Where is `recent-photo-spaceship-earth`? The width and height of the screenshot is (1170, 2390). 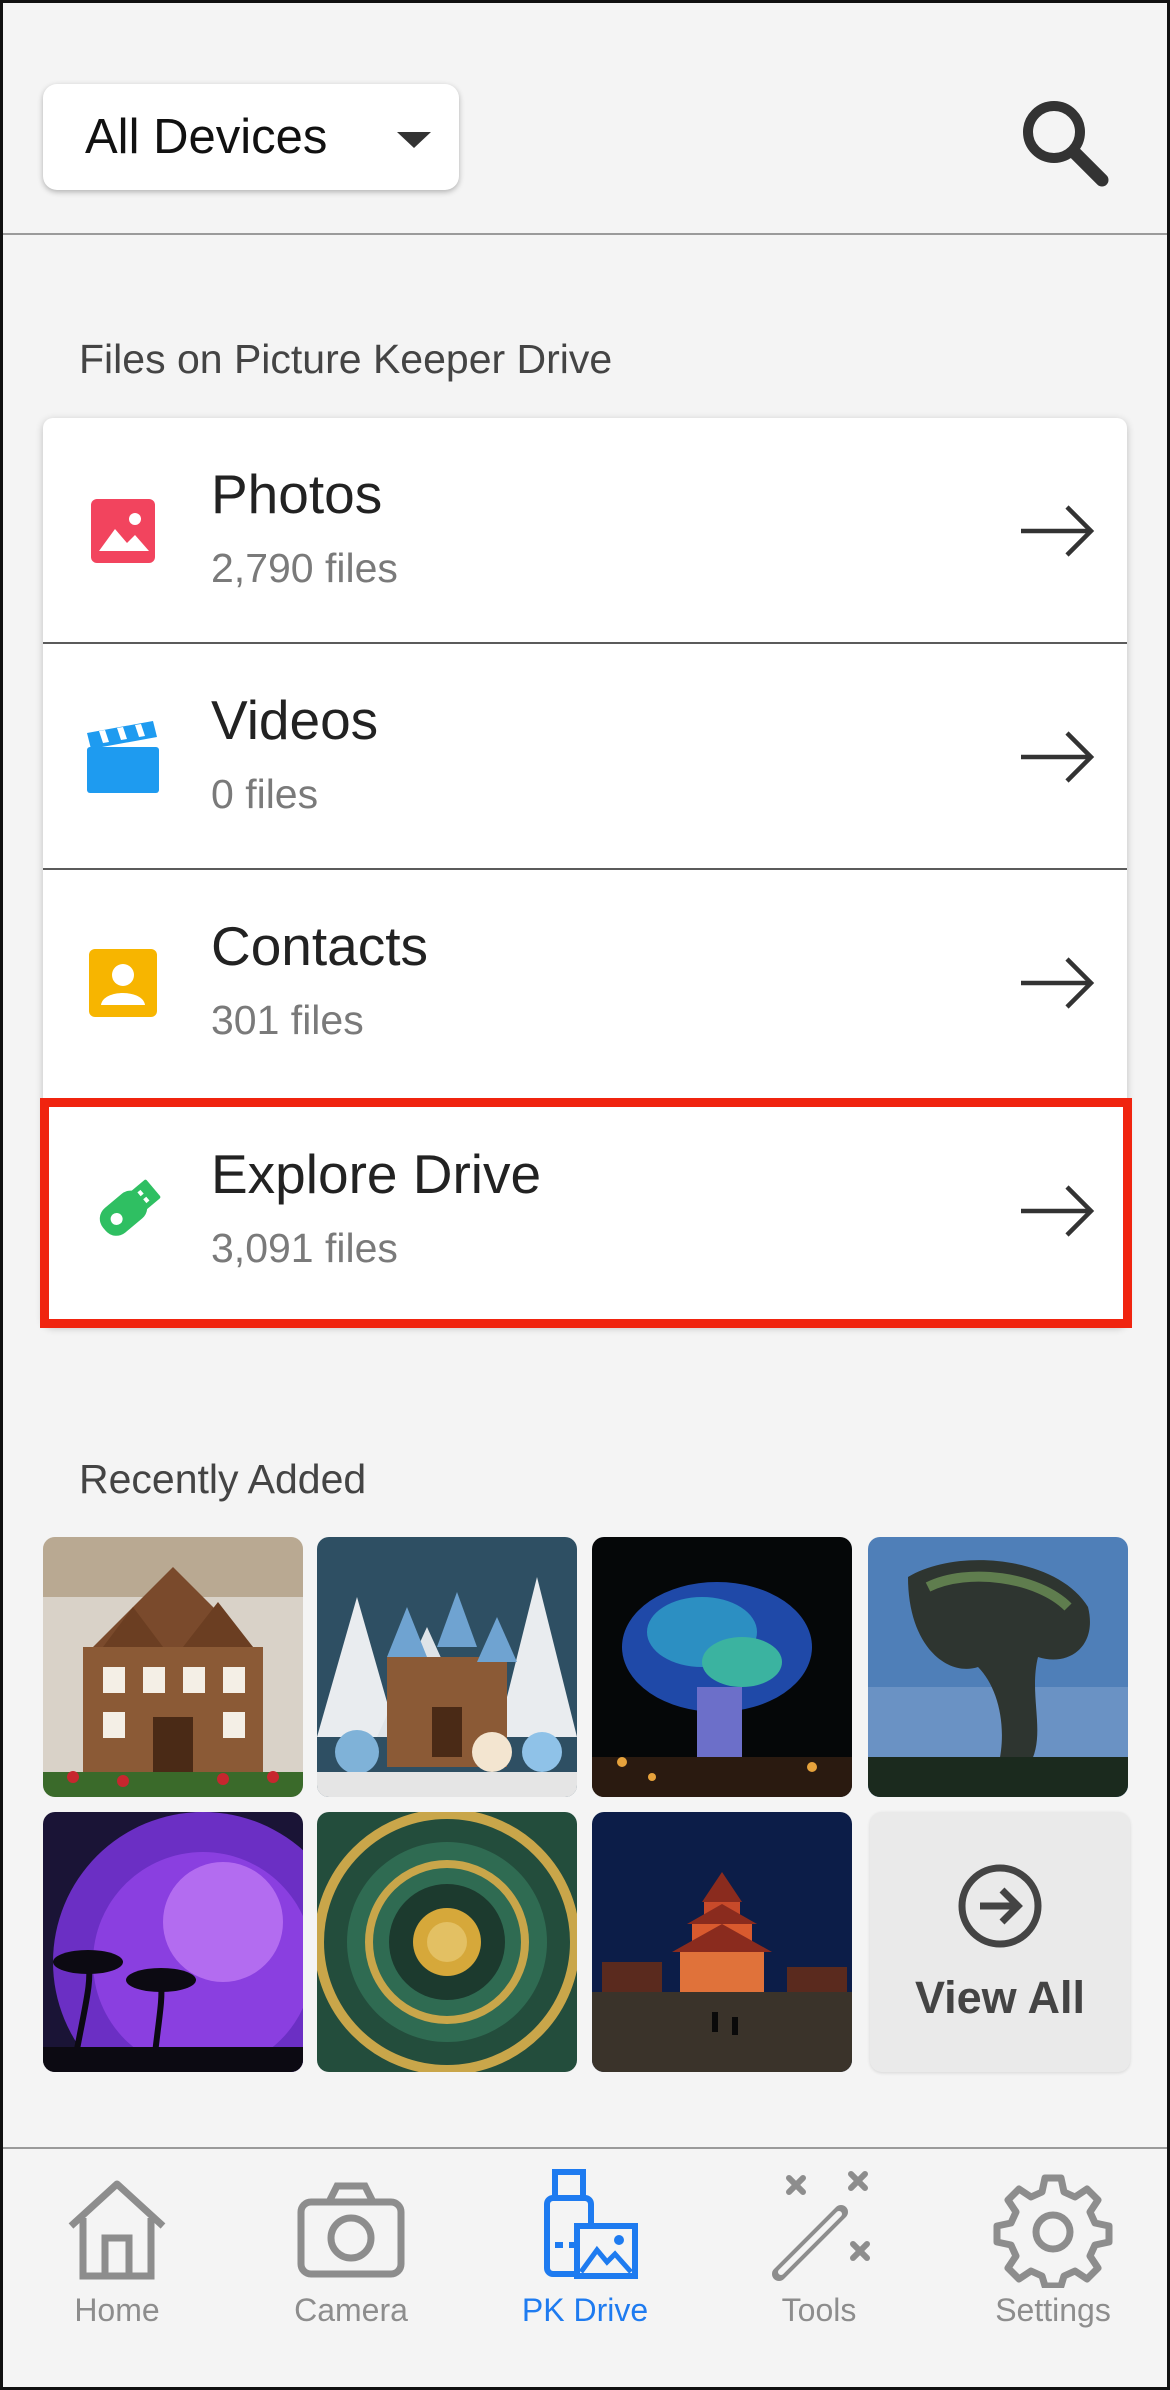 recent-photo-spaceship-earth is located at coordinates (173, 1942).